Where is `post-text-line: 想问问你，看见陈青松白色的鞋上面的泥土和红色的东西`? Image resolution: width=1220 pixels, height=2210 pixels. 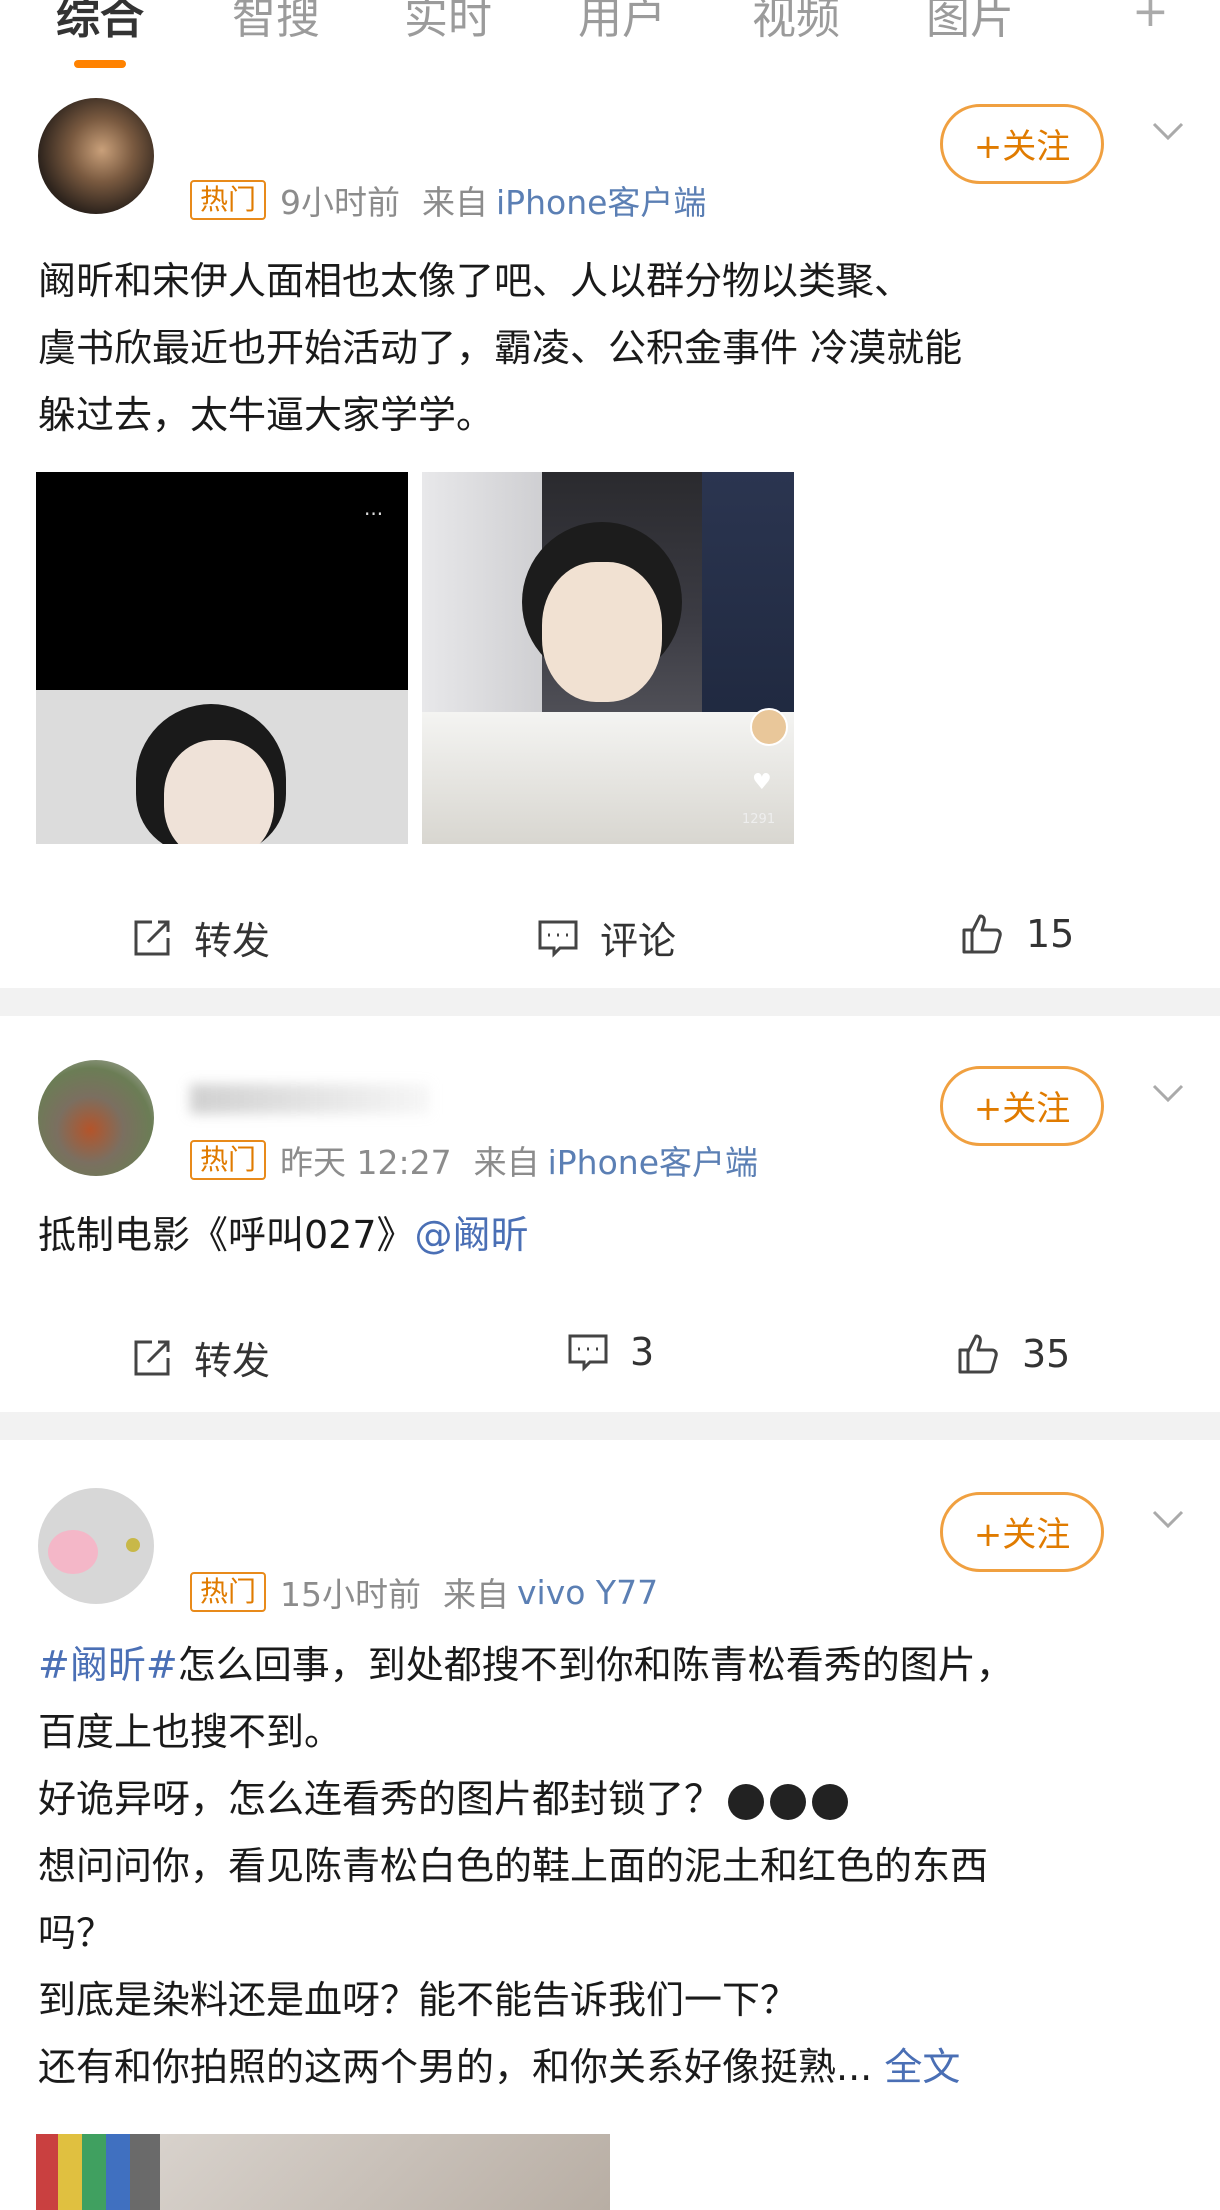 post-text-line: 想问问你，看见陈青松白色的鞋上面的泥土和红色的东西 is located at coordinates (513, 1866).